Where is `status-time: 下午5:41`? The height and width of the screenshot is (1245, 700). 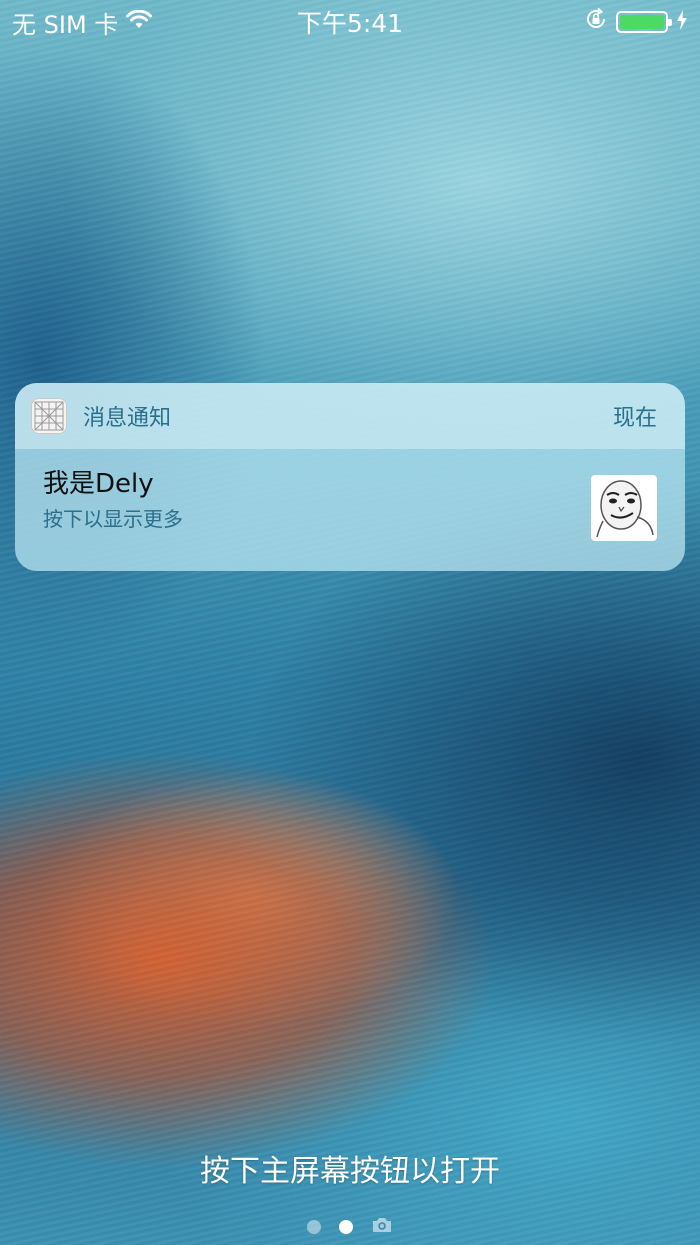 status-time: 下午5:41 is located at coordinates (350, 23).